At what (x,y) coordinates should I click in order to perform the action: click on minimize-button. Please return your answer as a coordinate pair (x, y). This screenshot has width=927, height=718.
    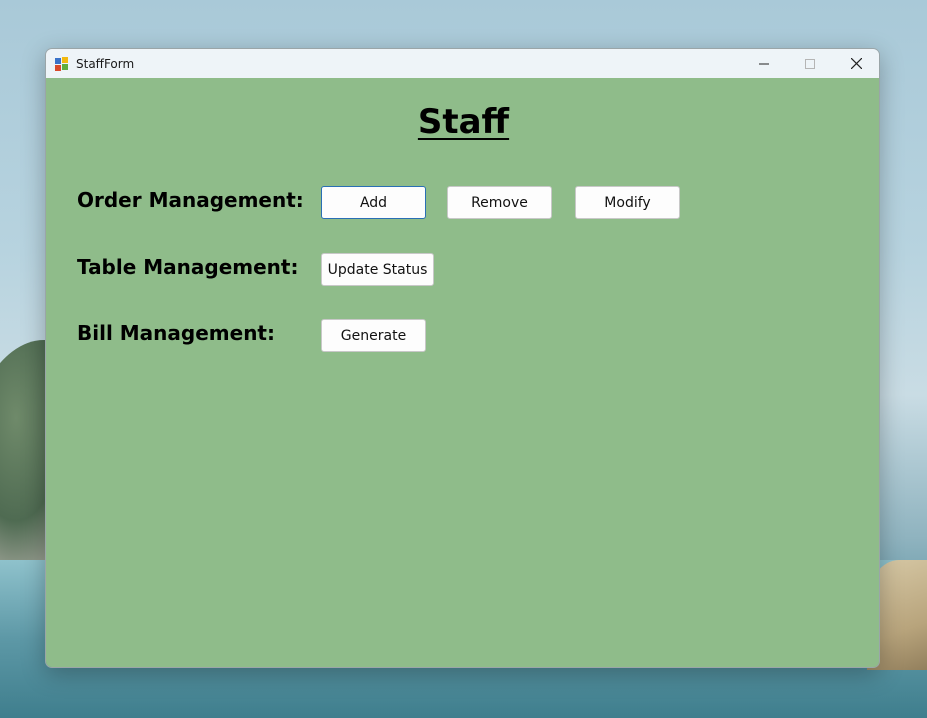
    Looking at the image, I should click on (764, 63).